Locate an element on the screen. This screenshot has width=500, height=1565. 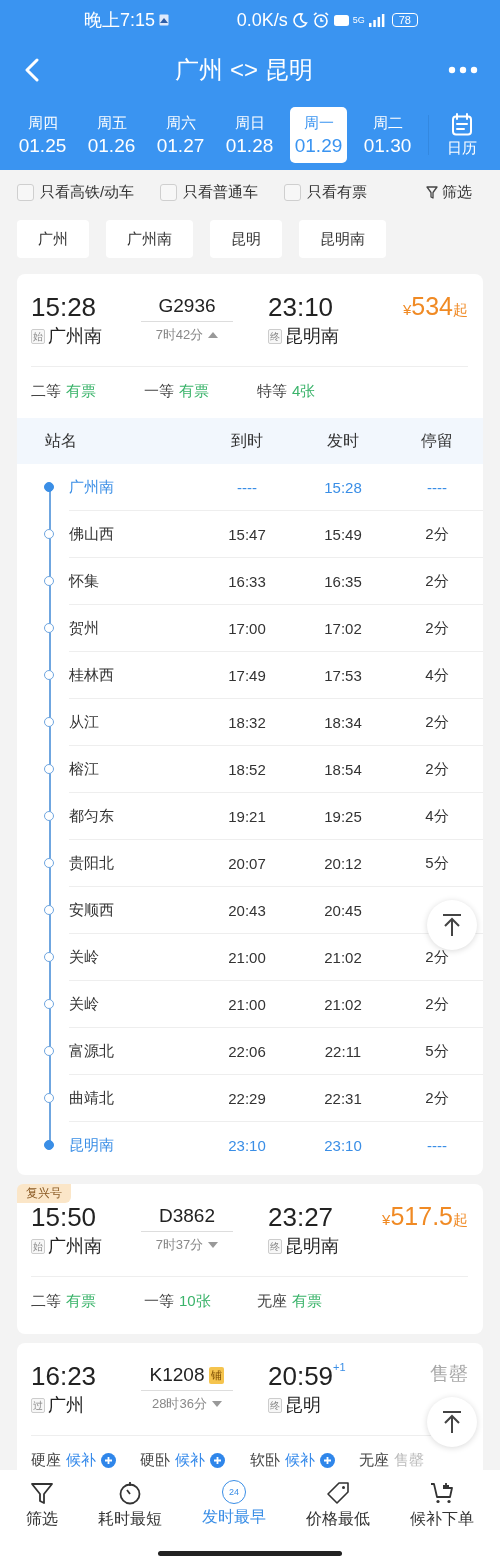
station-chip: 广州 is located at coordinates (53, 239).